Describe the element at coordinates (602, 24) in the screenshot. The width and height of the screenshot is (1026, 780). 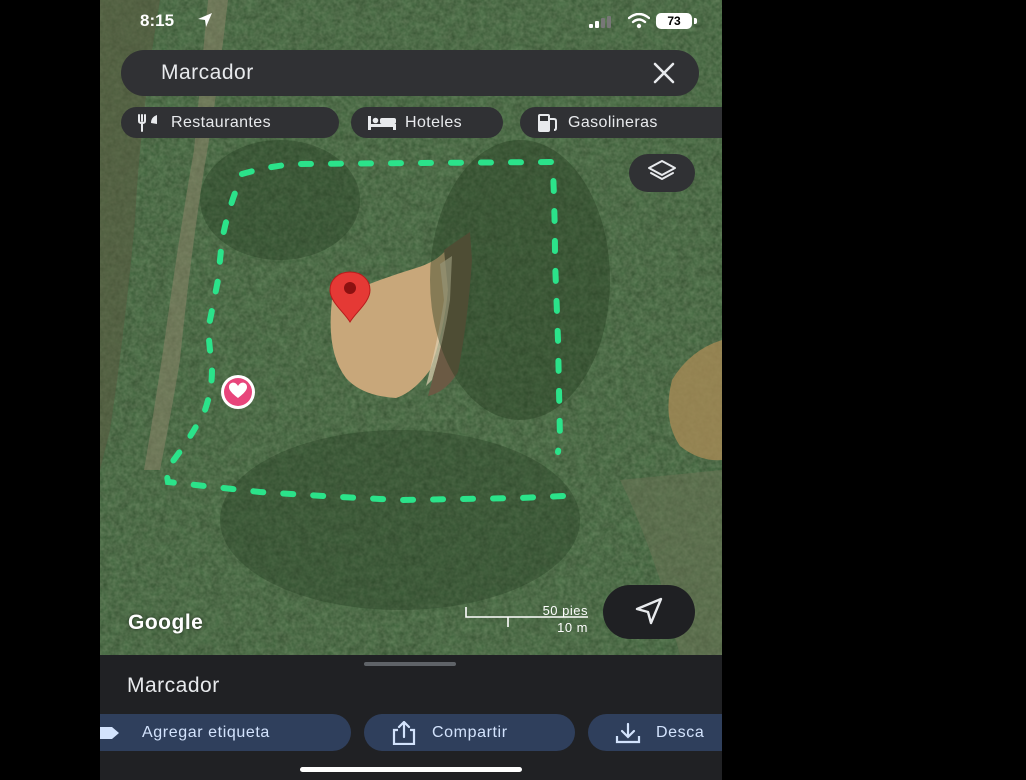
I see `cellular-signal-icon` at that location.